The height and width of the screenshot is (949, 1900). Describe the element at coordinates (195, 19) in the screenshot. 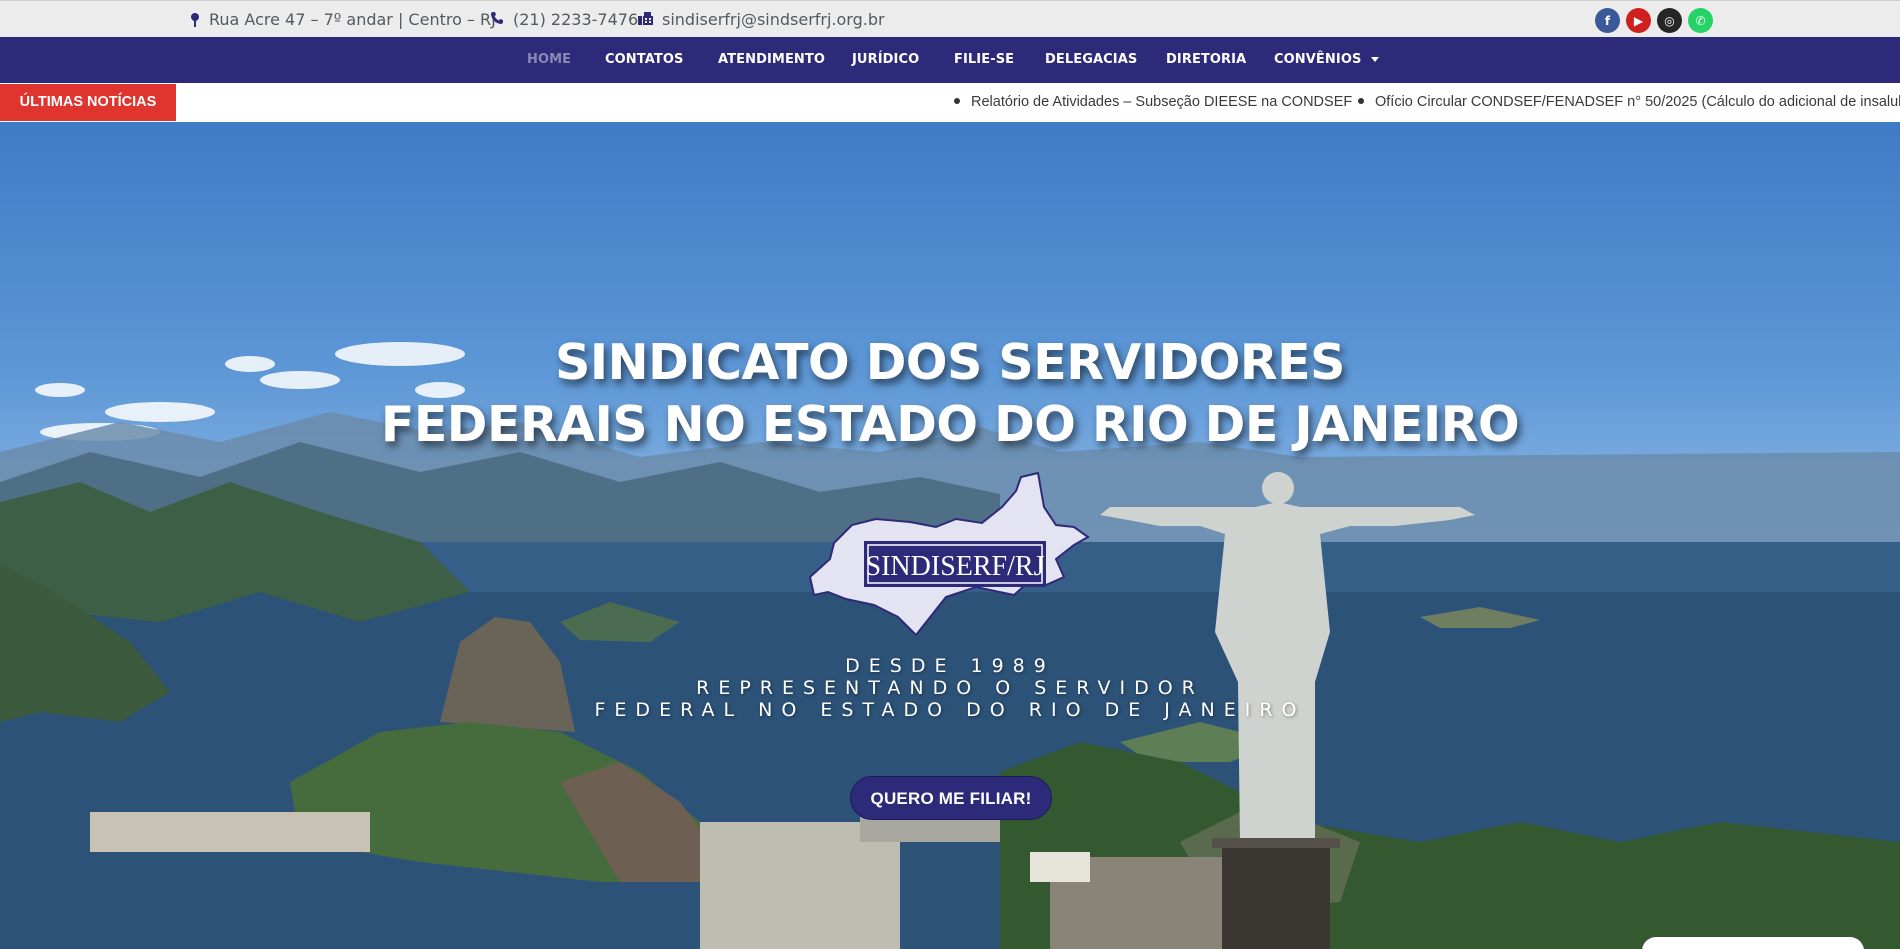

I see `map-pin-icon` at that location.